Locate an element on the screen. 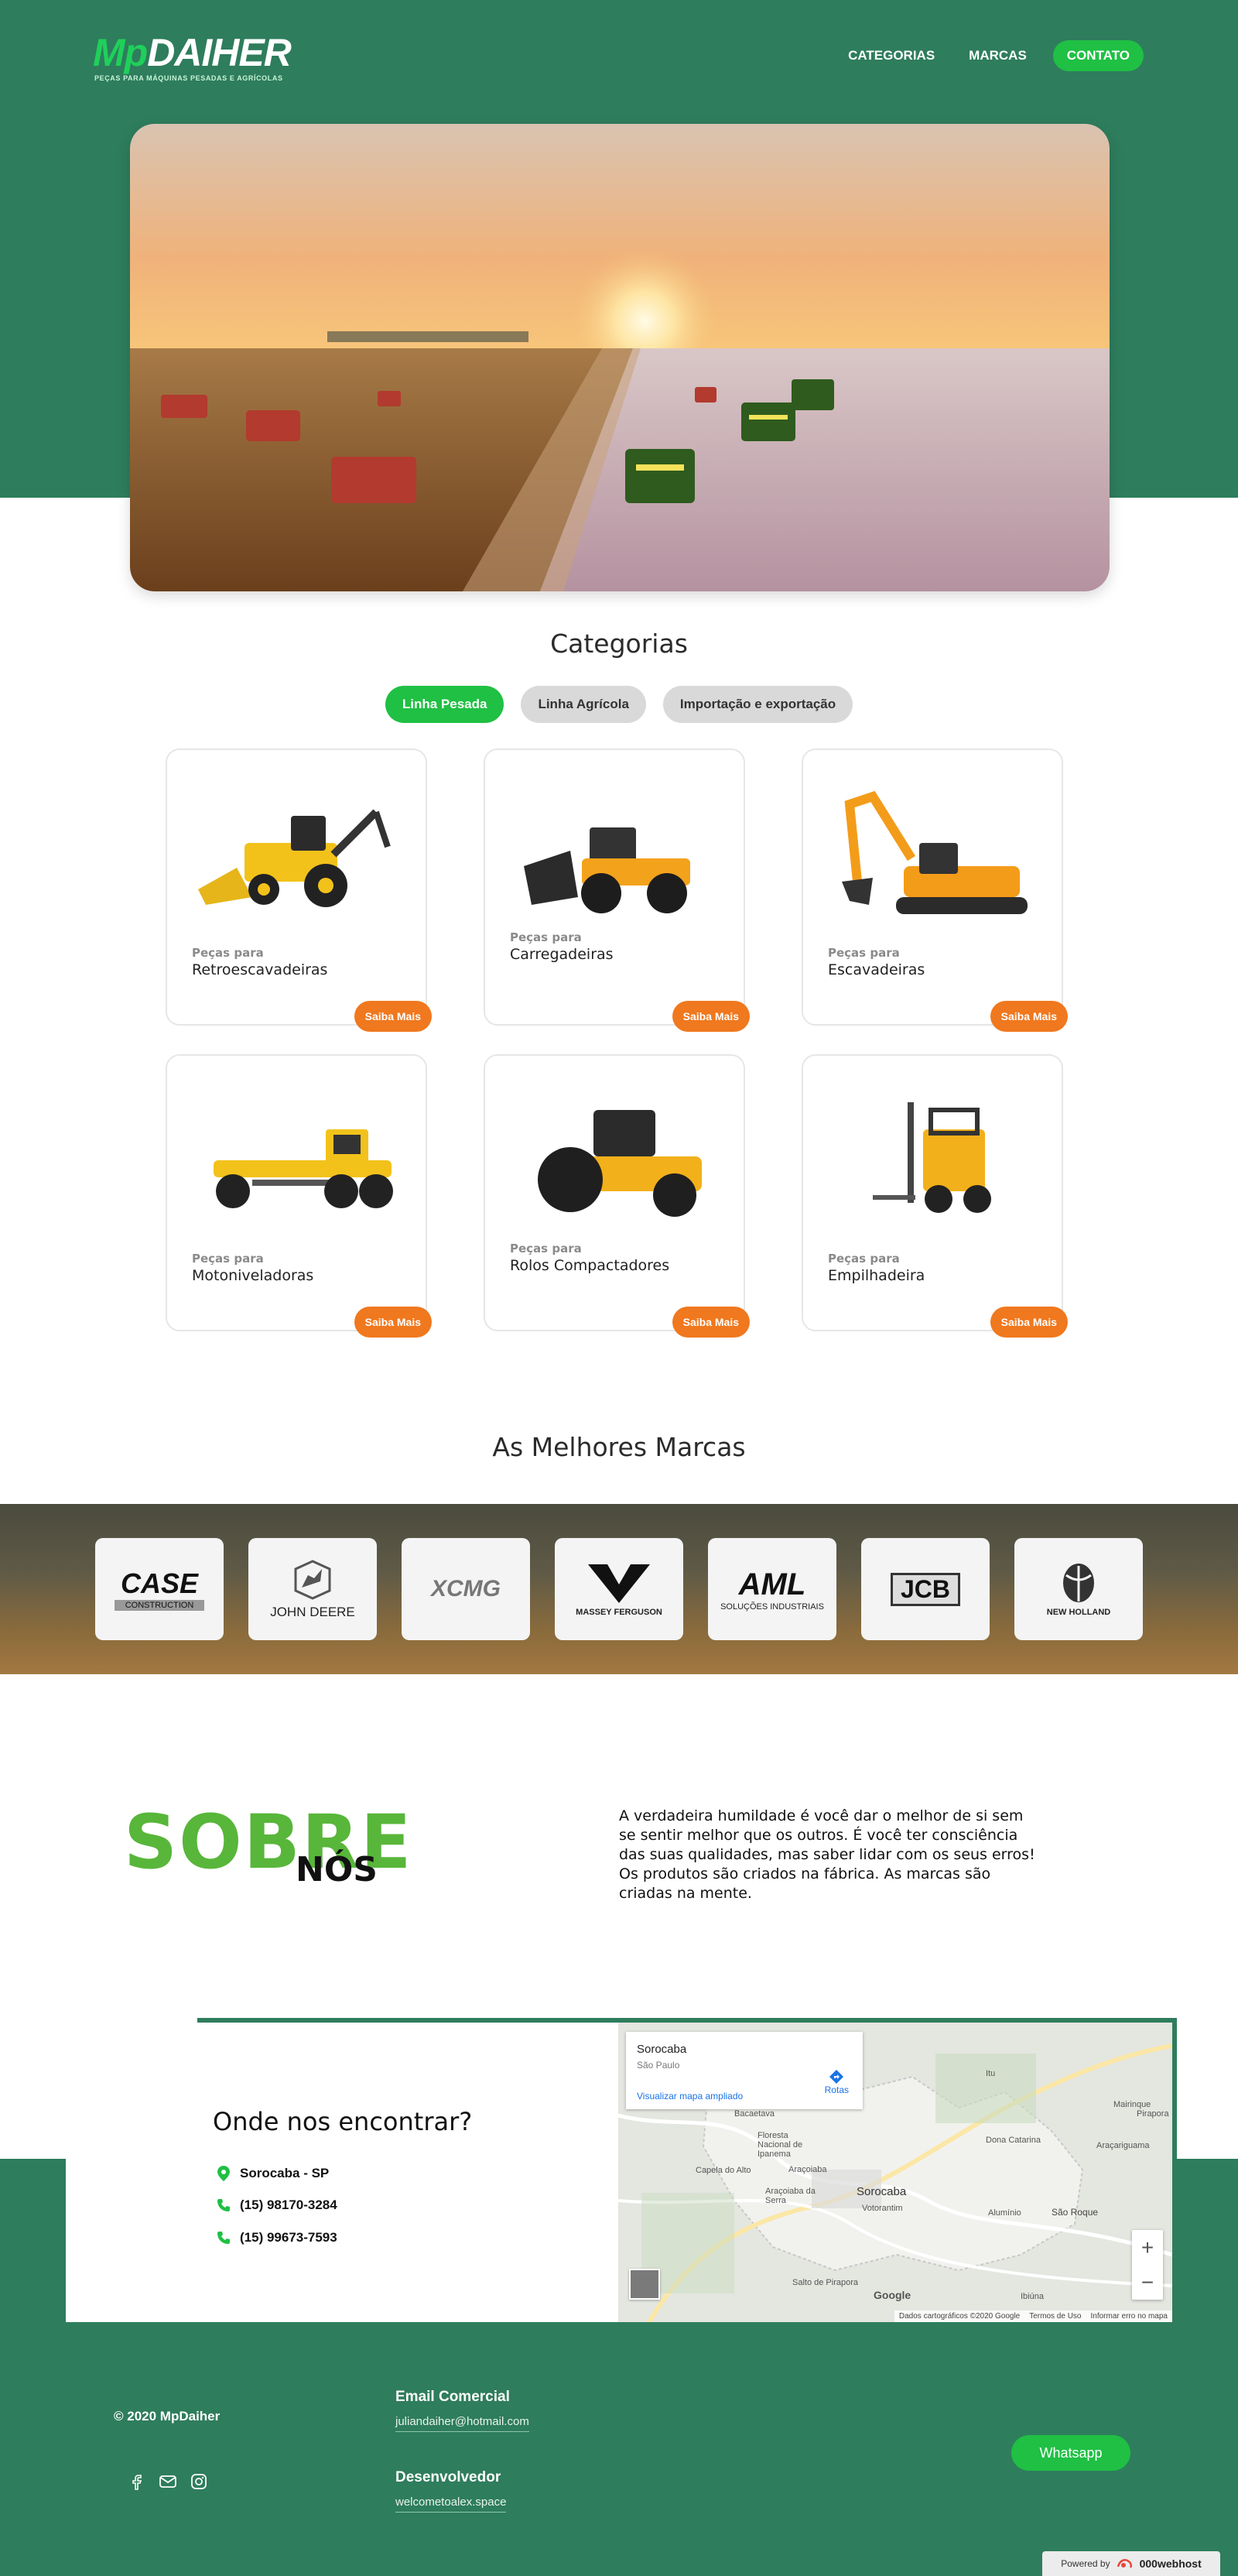  category-card-carregadeiras: Peças para Carregadeiras Saiba Mais is located at coordinates (617, 890).